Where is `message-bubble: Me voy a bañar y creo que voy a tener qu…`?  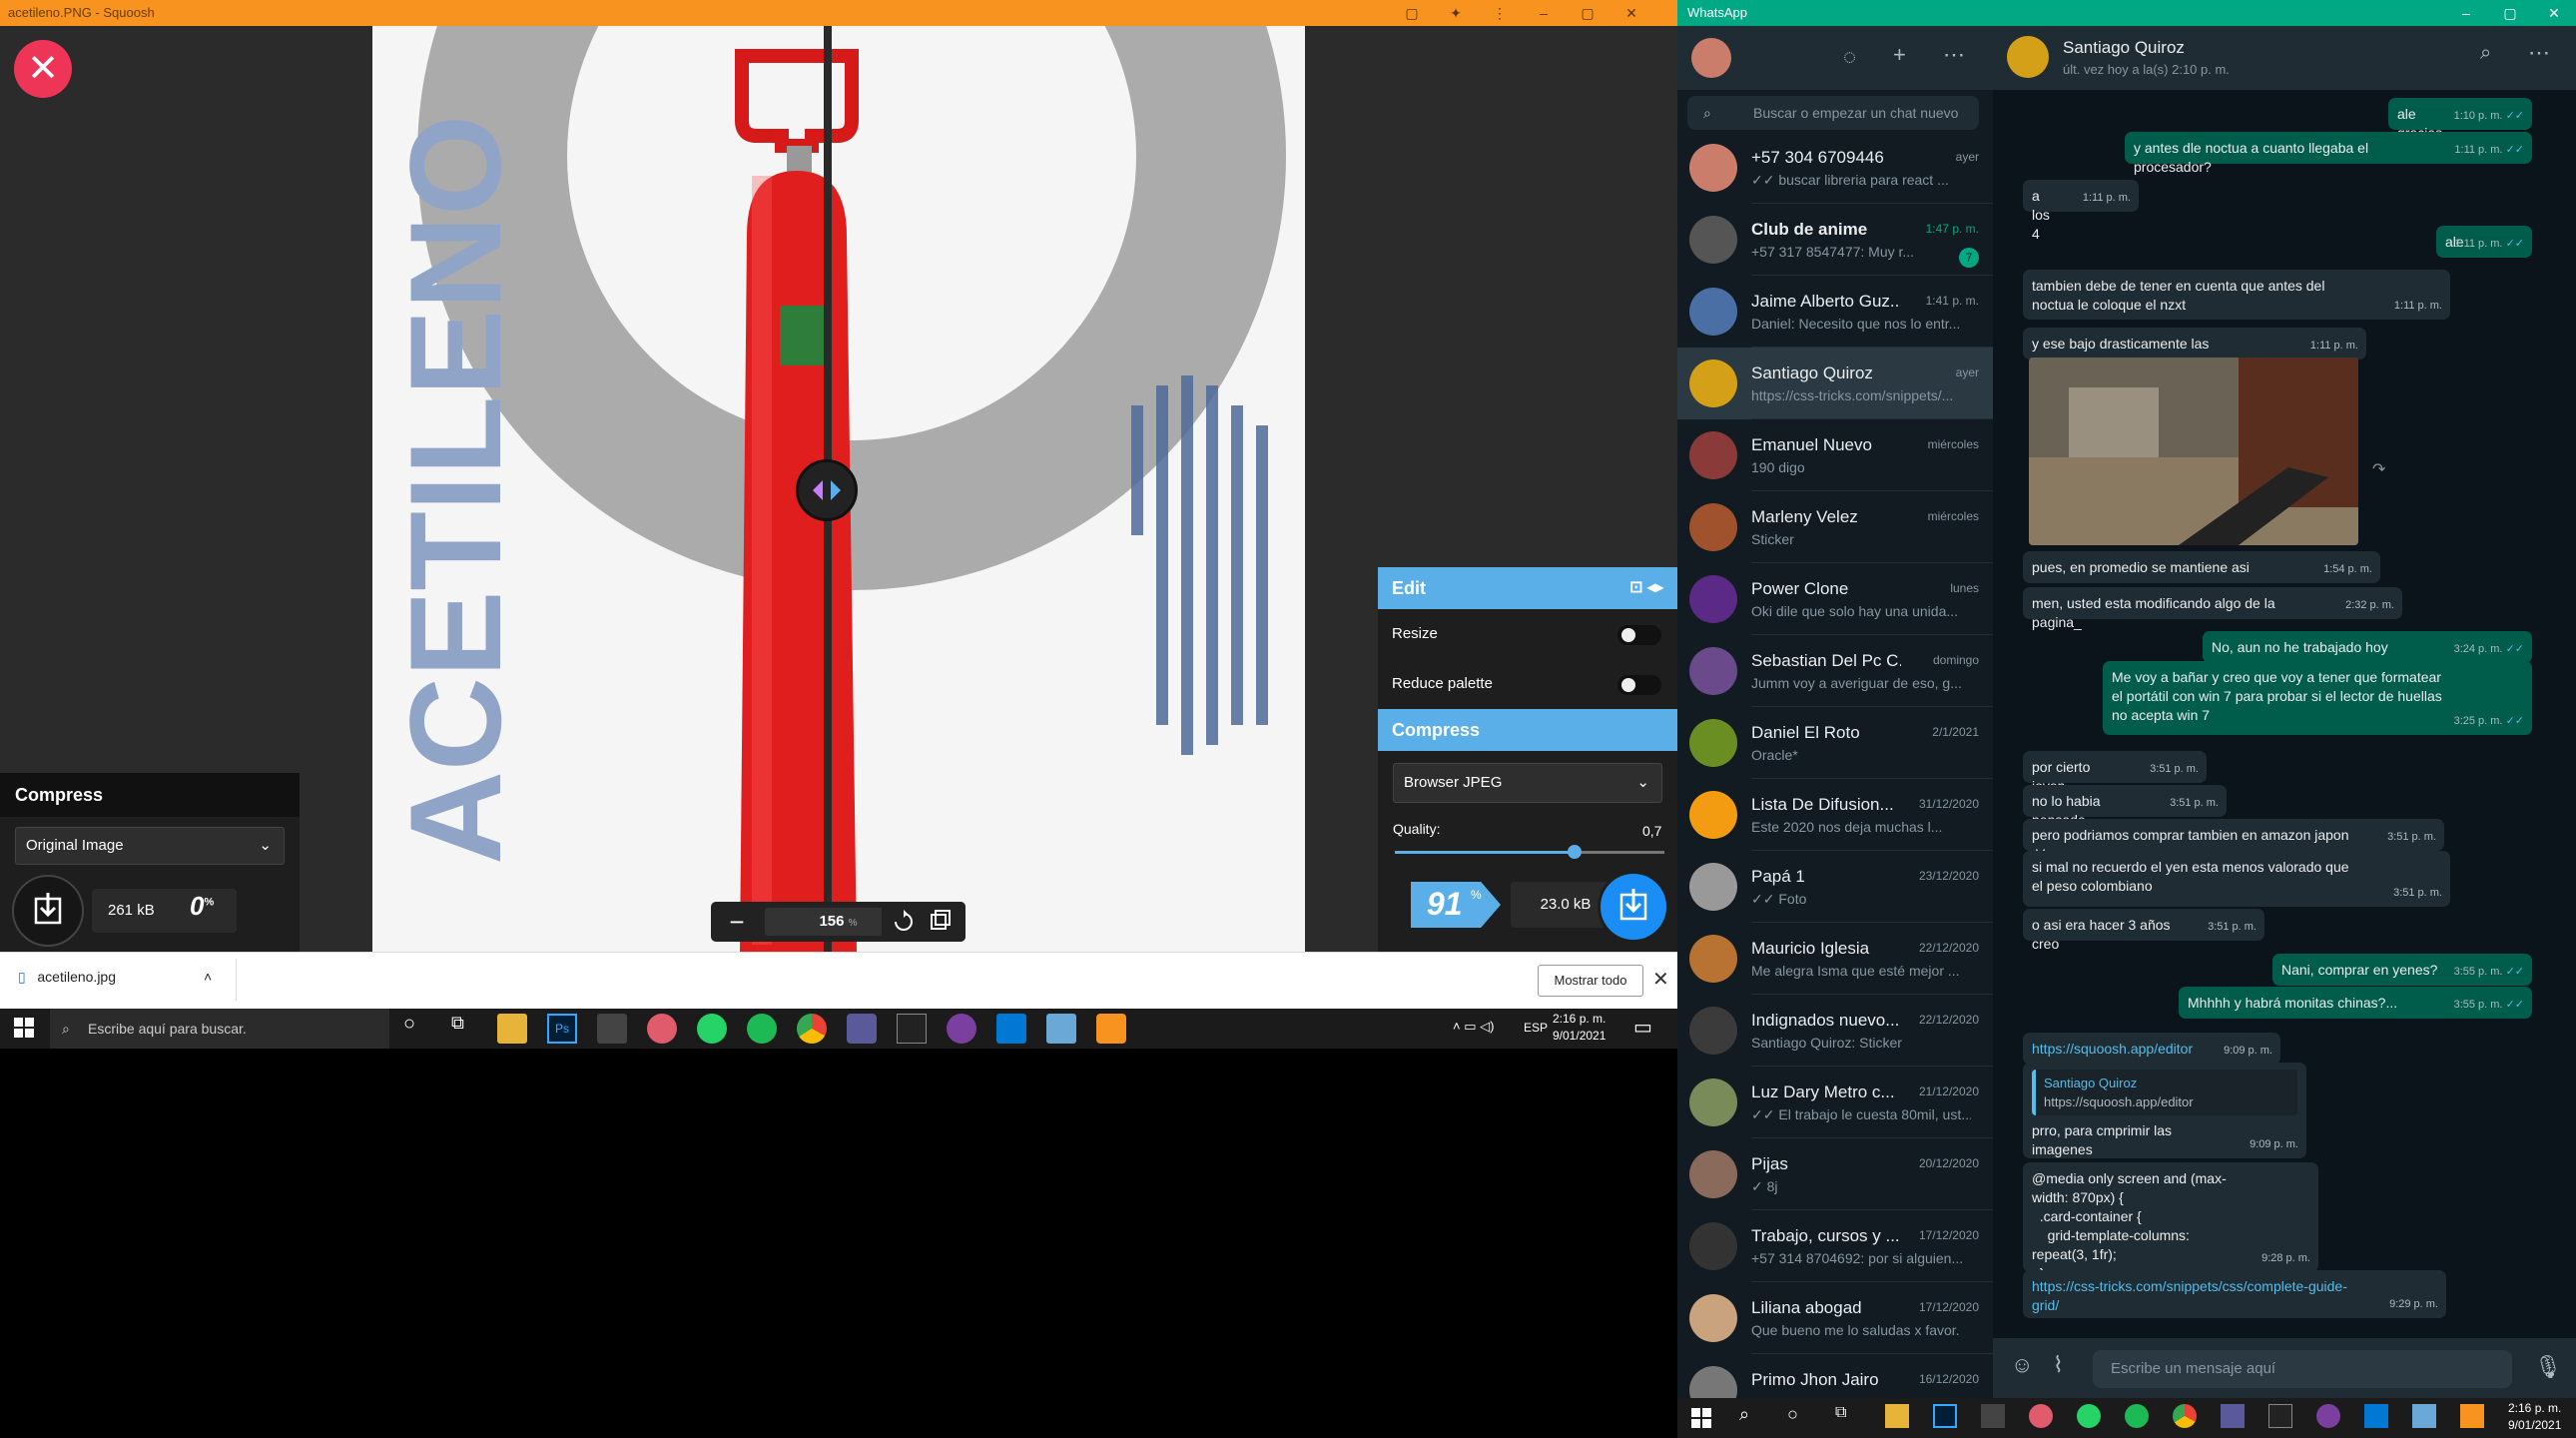 message-bubble: Me voy a bañar y creo que voy a tener qu… is located at coordinates (2317, 698).